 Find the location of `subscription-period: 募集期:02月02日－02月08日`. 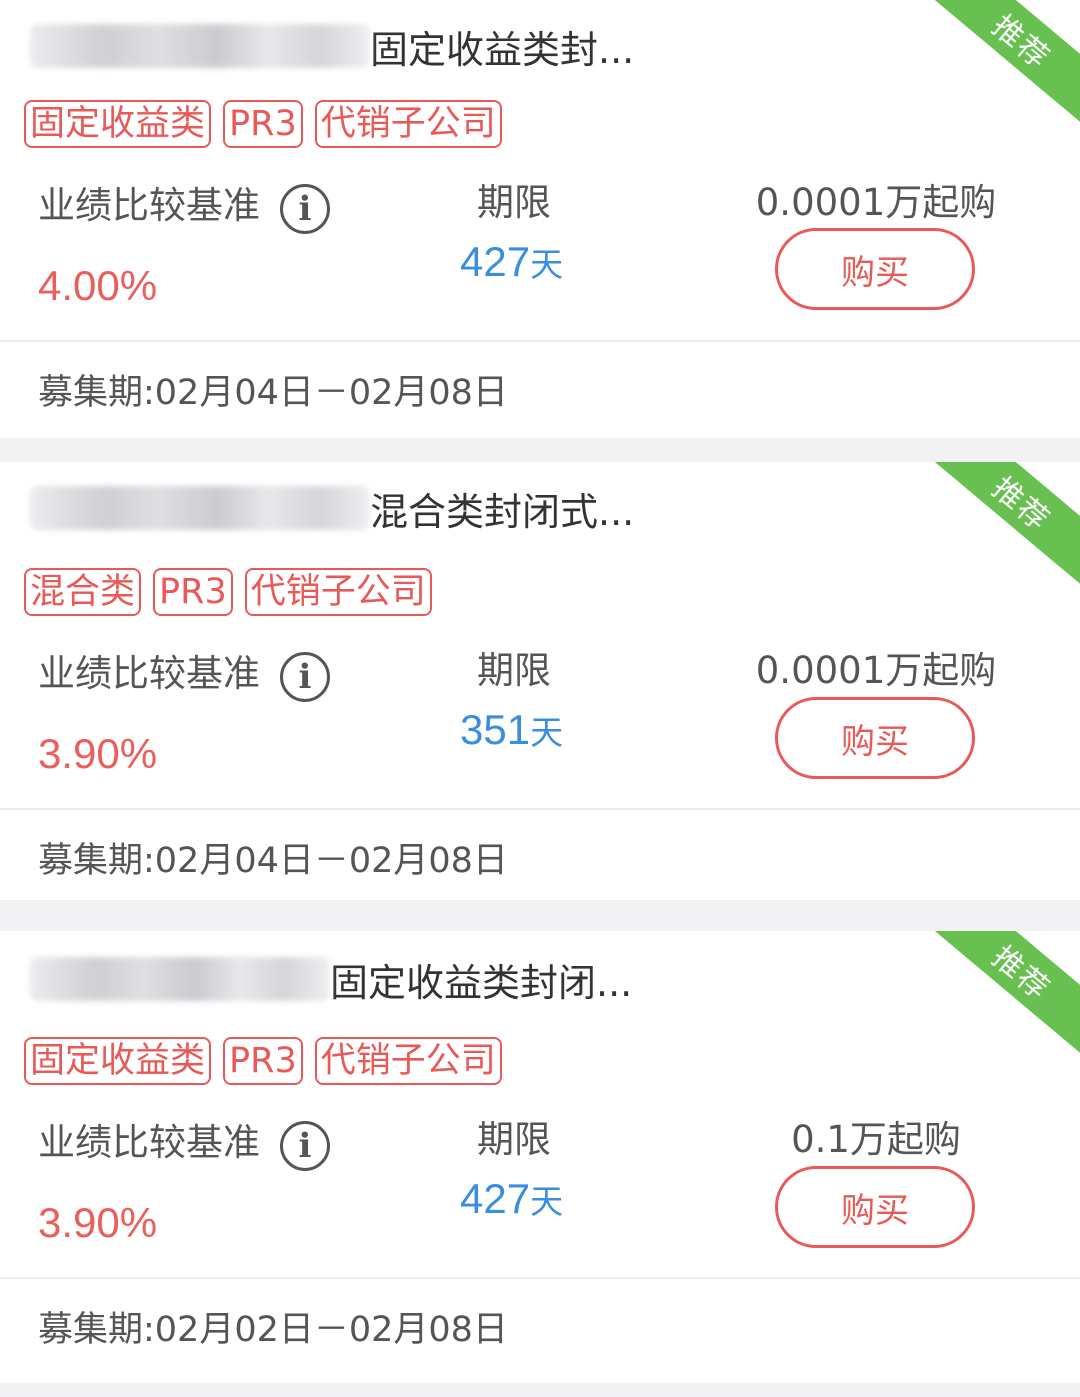

subscription-period: 募集期:02月02日－02月08日 is located at coordinates (273, 1330).